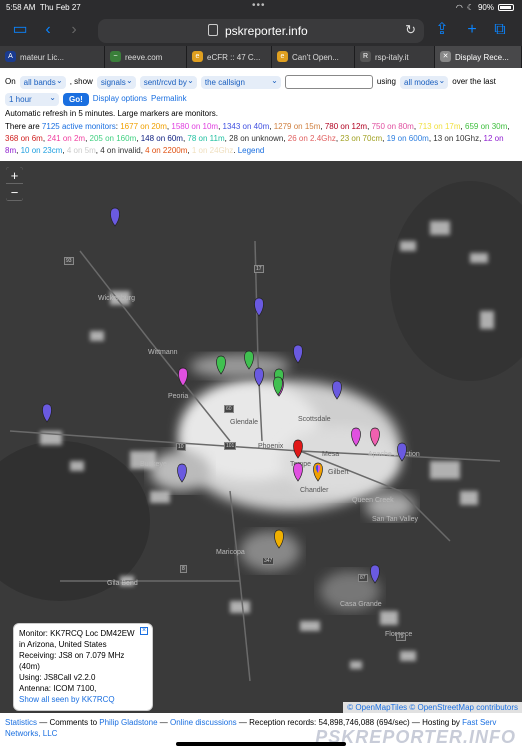  I want to click on band-count: 4 on invalid, so click(120, 150).